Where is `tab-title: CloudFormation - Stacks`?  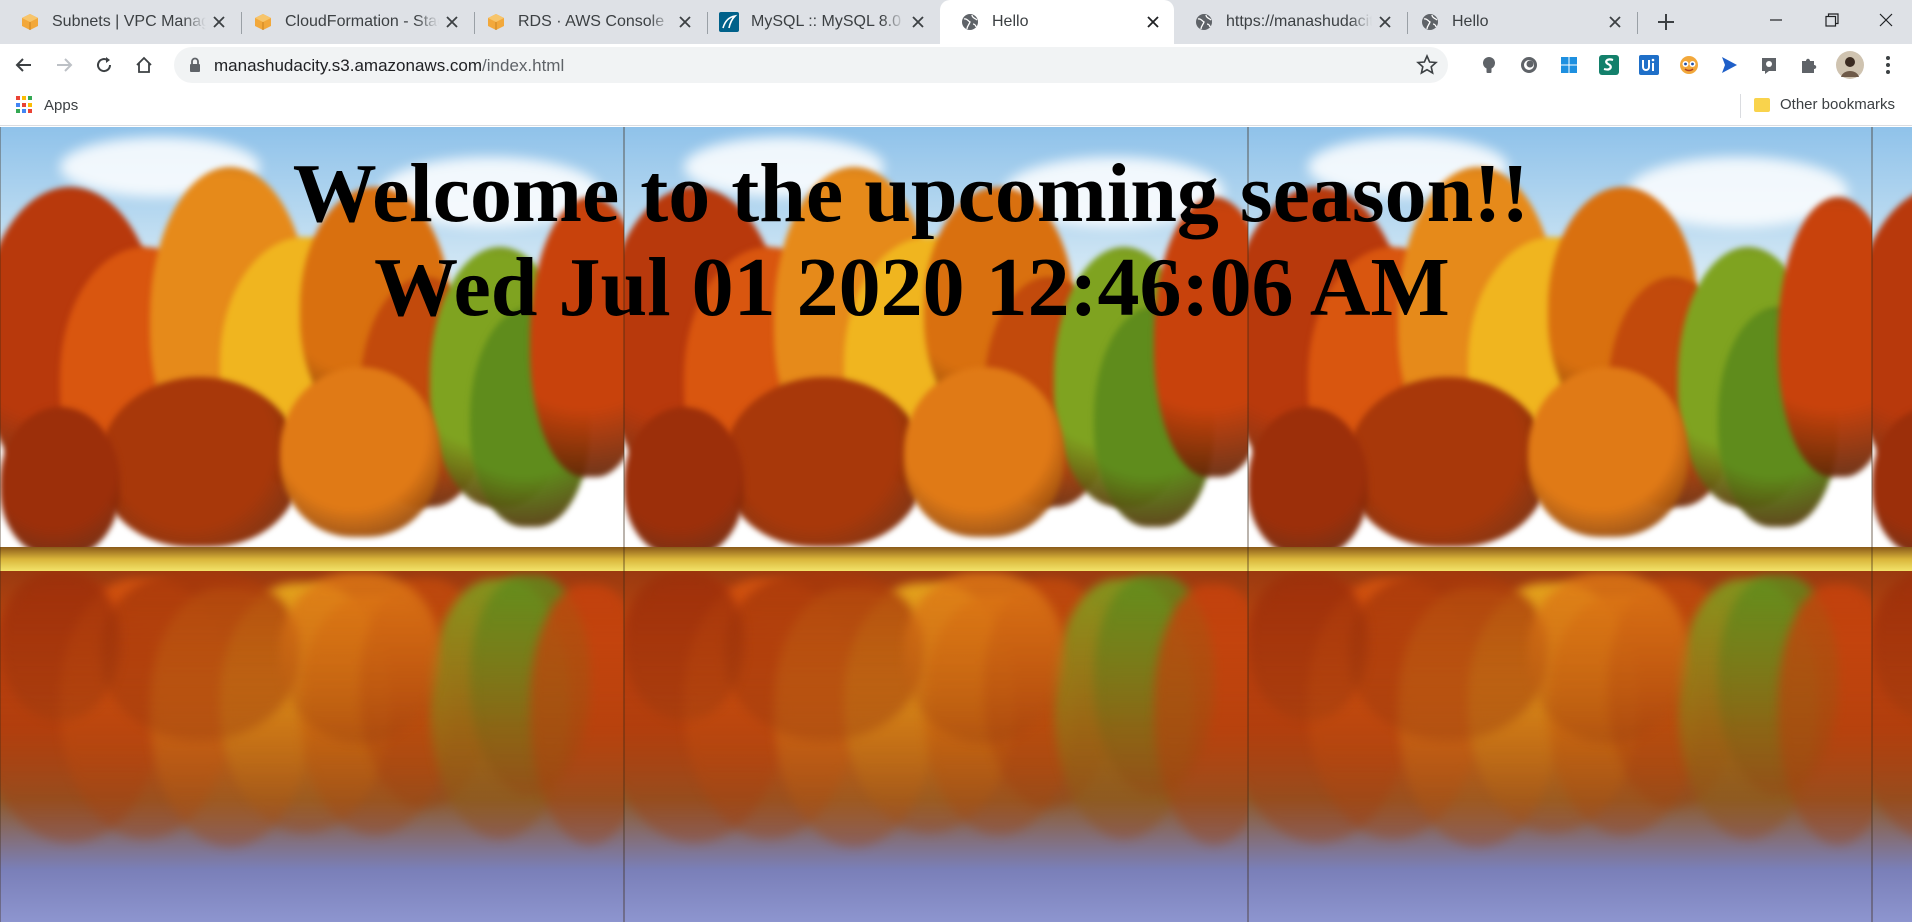 tab-title: CloudFormation - Stacks is located at coordinates (362, 21).